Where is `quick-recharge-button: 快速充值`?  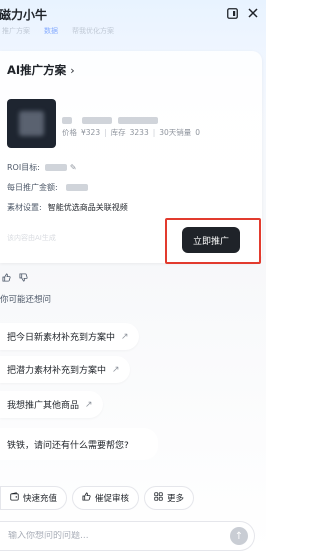 quick-recharge-button: 快速充值 is located at coordinates (34, 498).